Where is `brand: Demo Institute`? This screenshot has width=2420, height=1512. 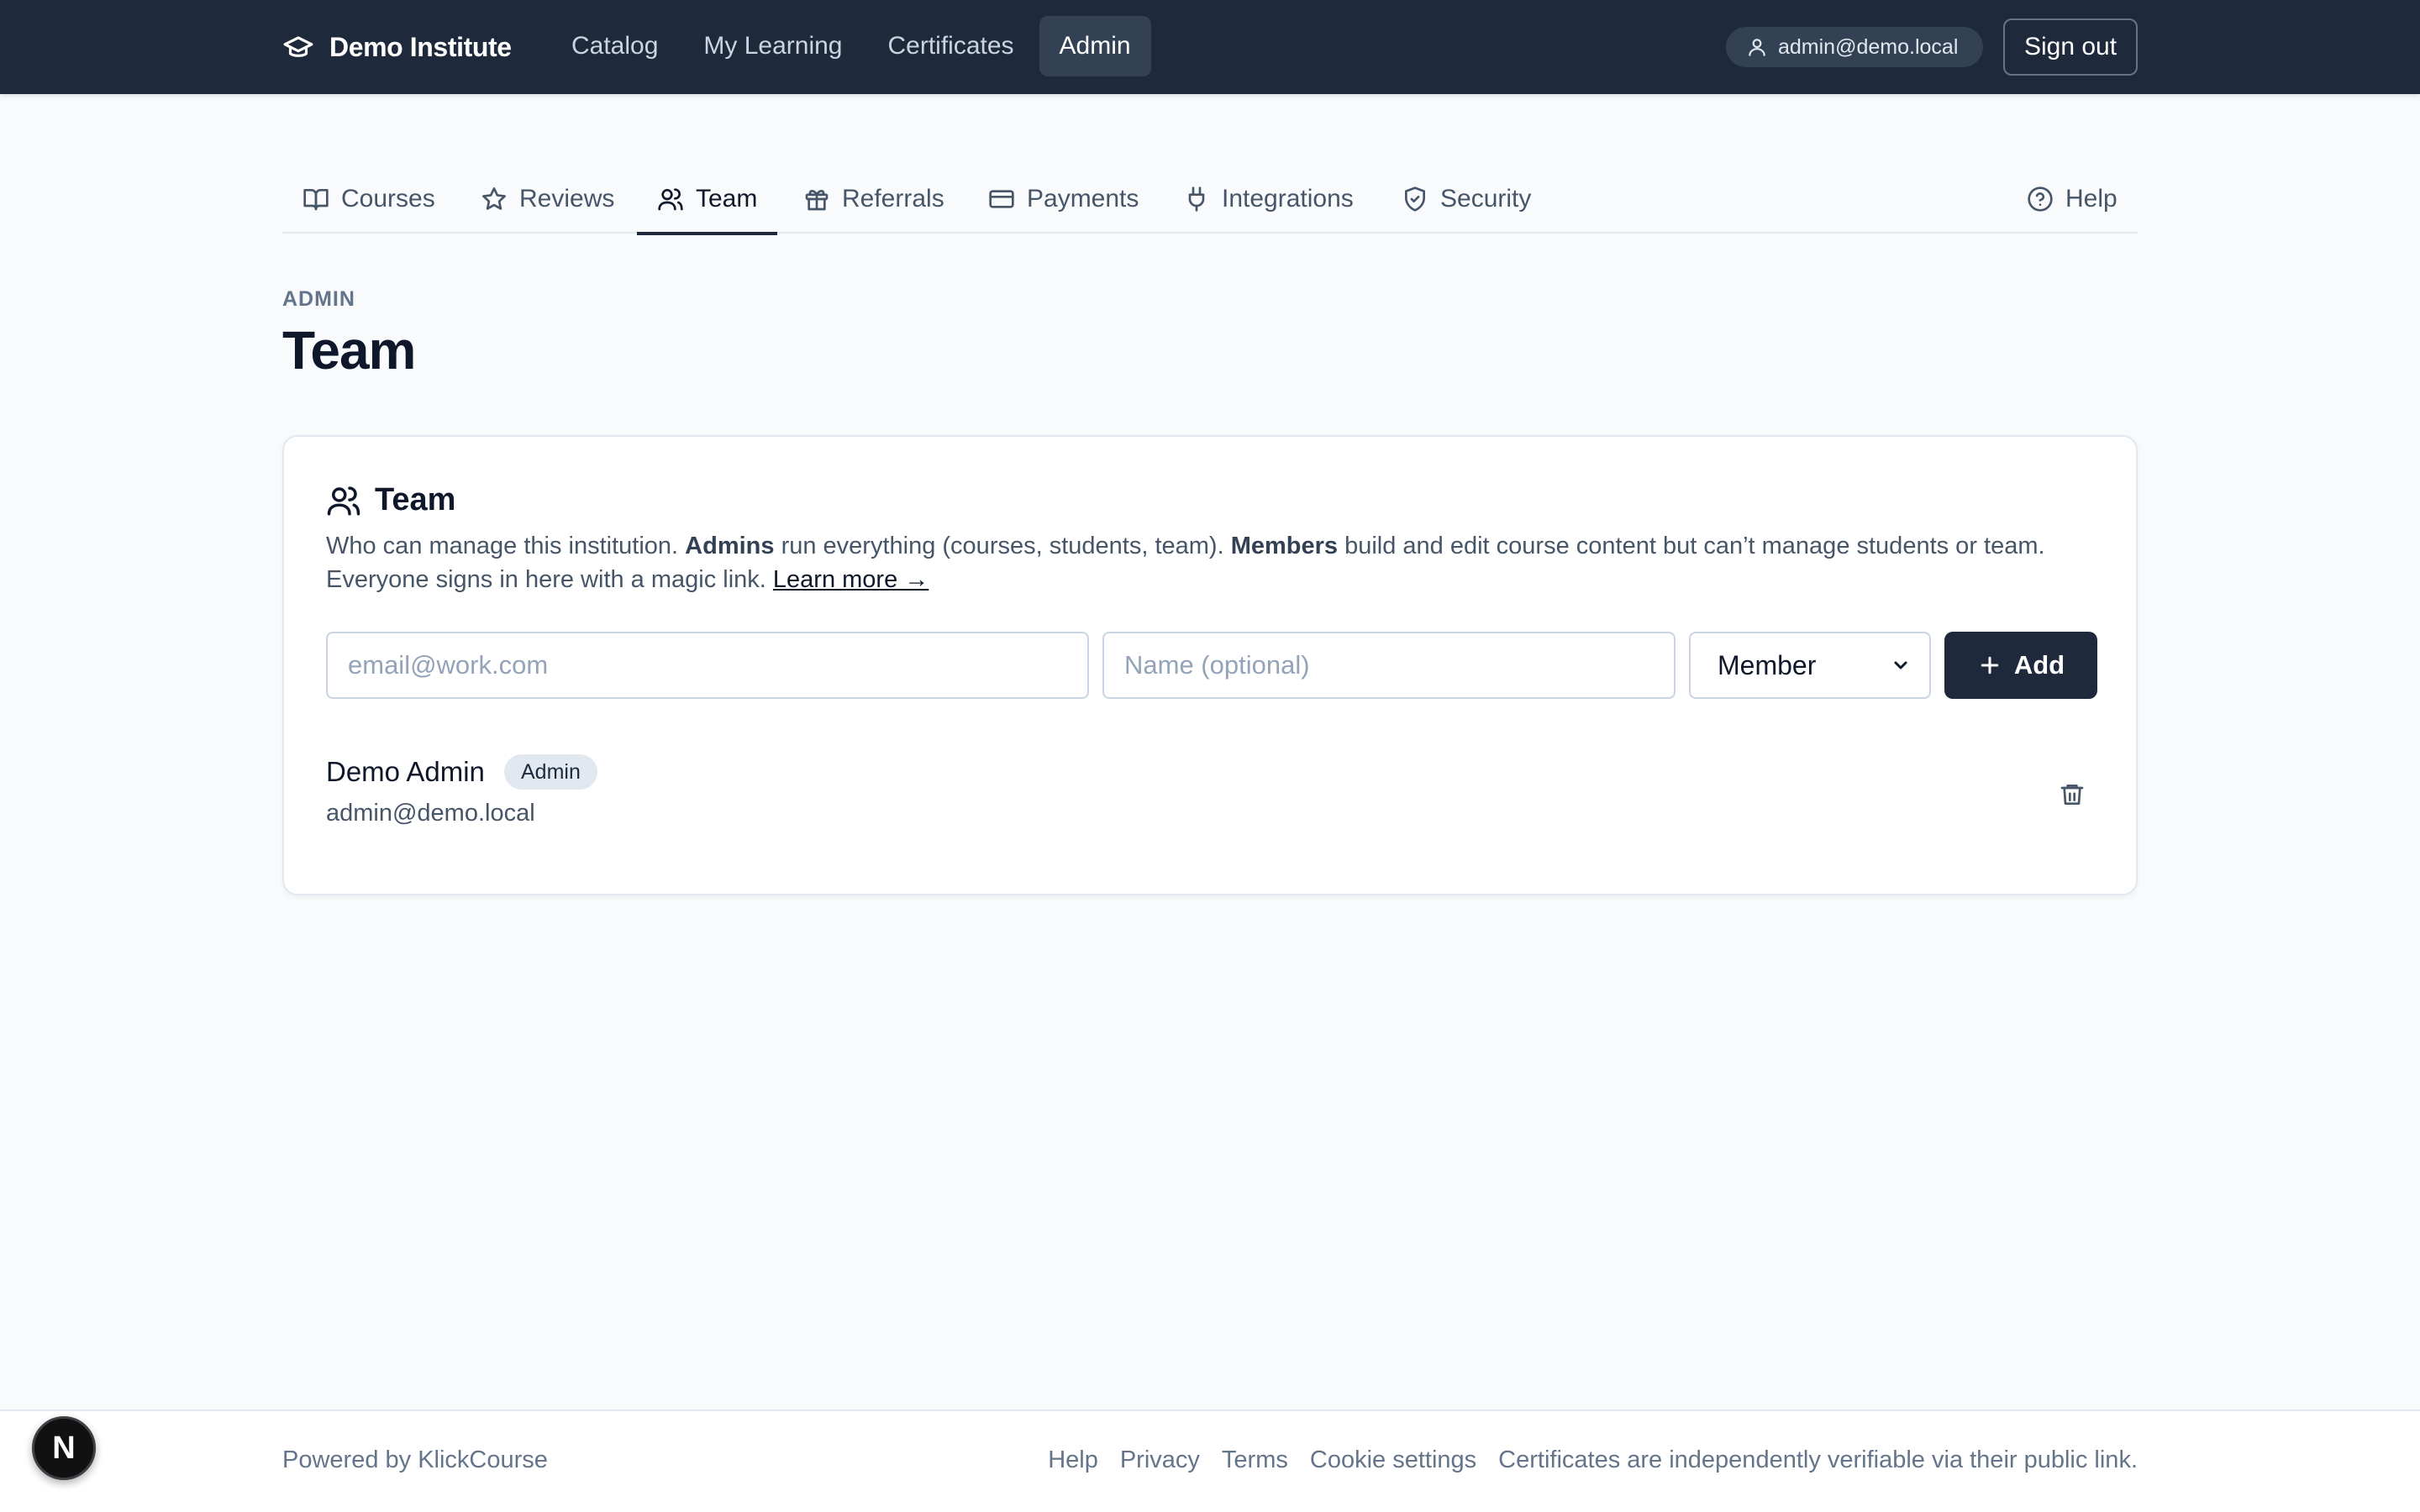
brand: Demo Institute is located at coordinates (397, 47).